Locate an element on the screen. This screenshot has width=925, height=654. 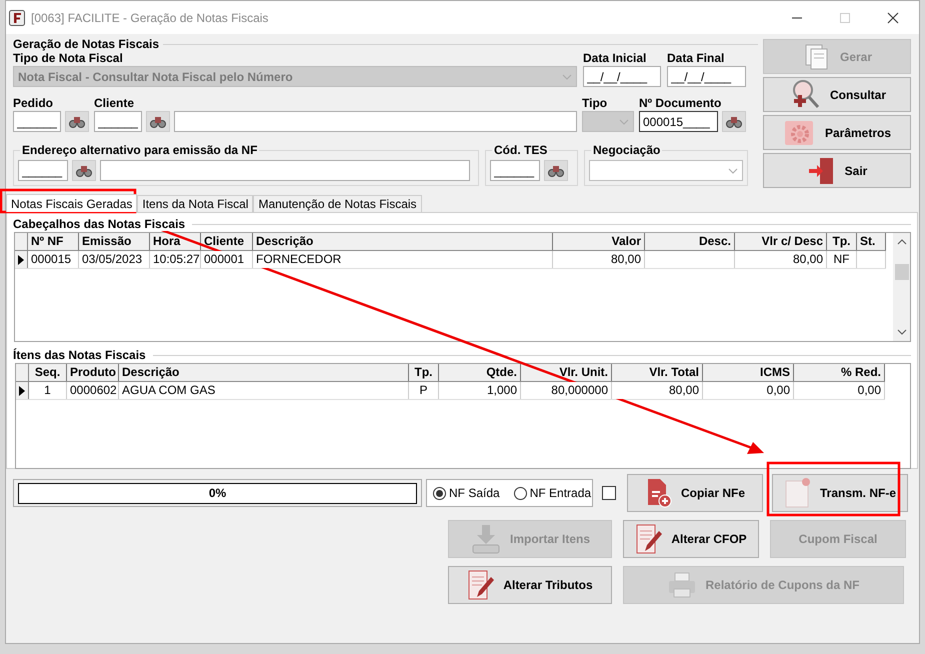
address-field is located at coordinates (285, 170).